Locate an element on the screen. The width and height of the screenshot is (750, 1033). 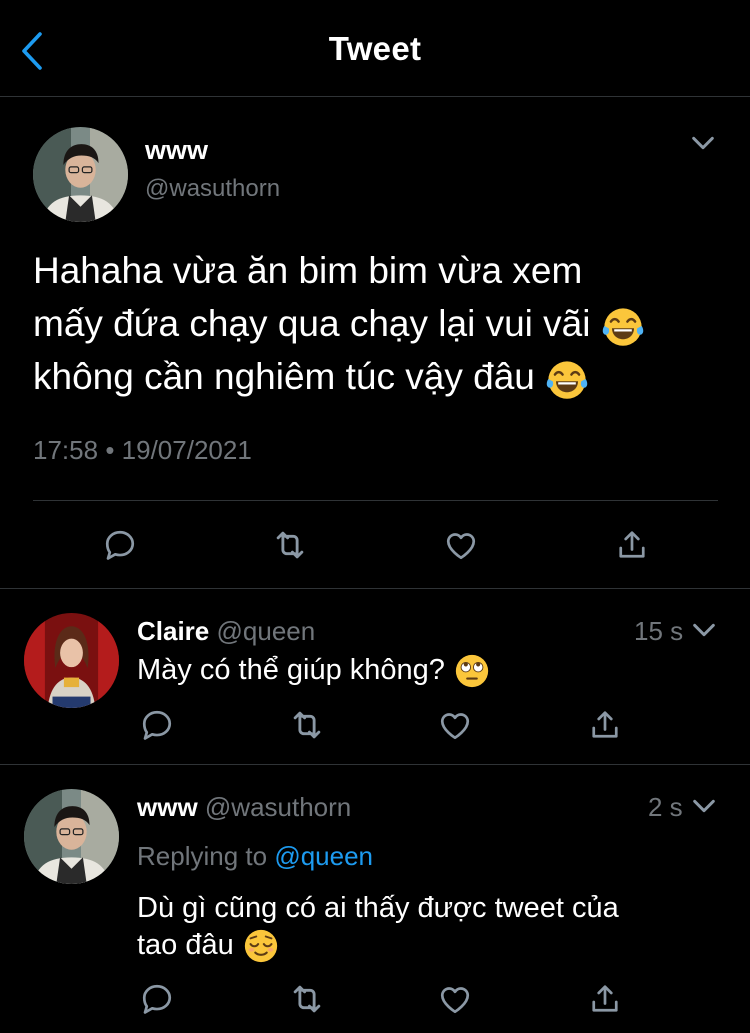
reply-text-line: tao đâu is located at coordinates (185, 945).